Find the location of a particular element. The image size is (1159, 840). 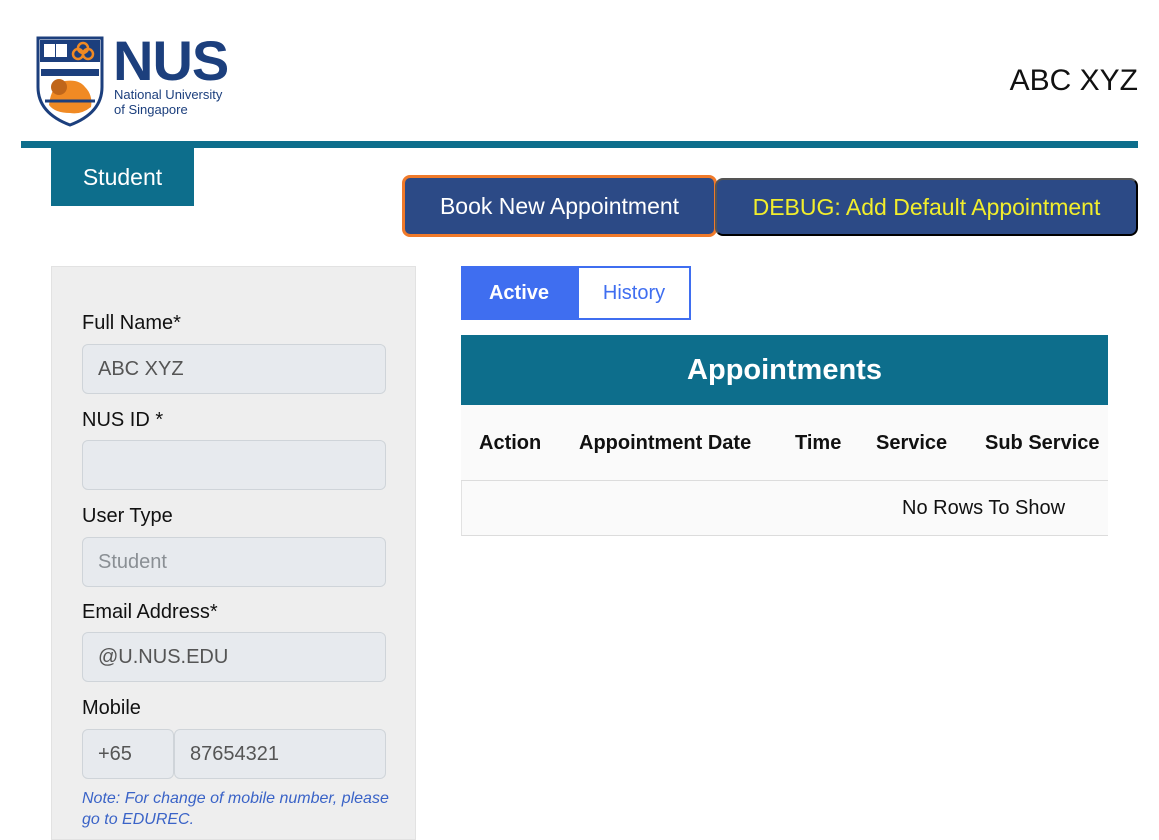

nus-logo: NUS National University of Singapore is located at coordinates (135, 78).